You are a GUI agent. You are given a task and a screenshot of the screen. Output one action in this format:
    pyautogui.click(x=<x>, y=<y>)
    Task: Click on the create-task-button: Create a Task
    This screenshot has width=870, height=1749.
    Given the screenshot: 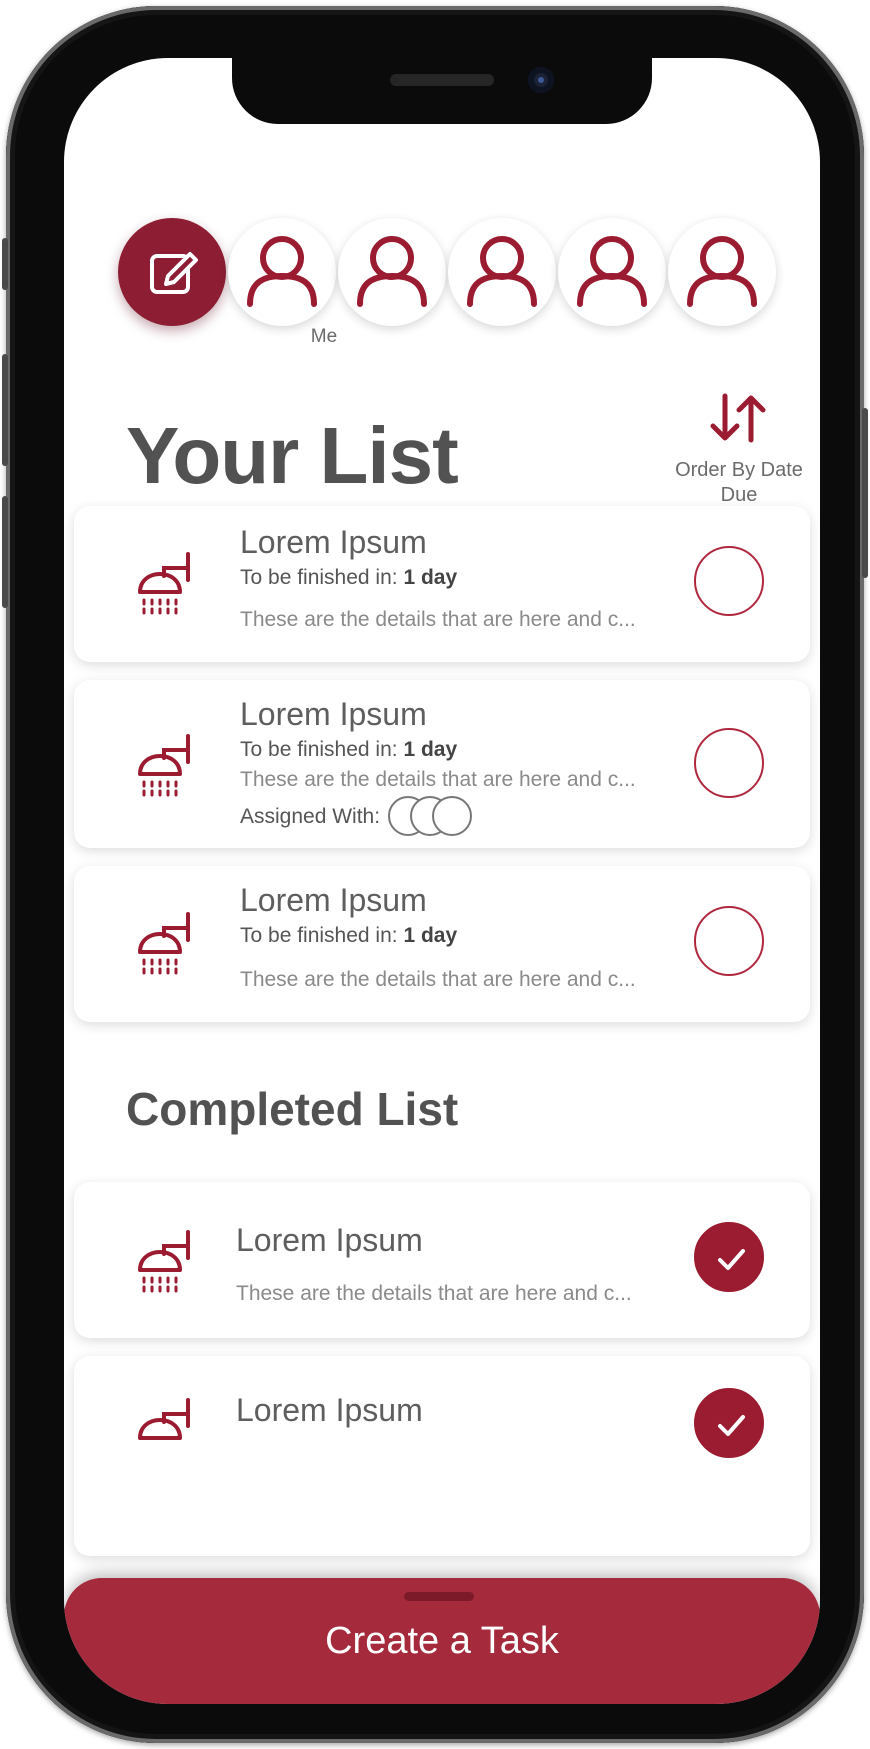 What is the action you would take?
    pyautogui.click(x=442, y=1641)
    